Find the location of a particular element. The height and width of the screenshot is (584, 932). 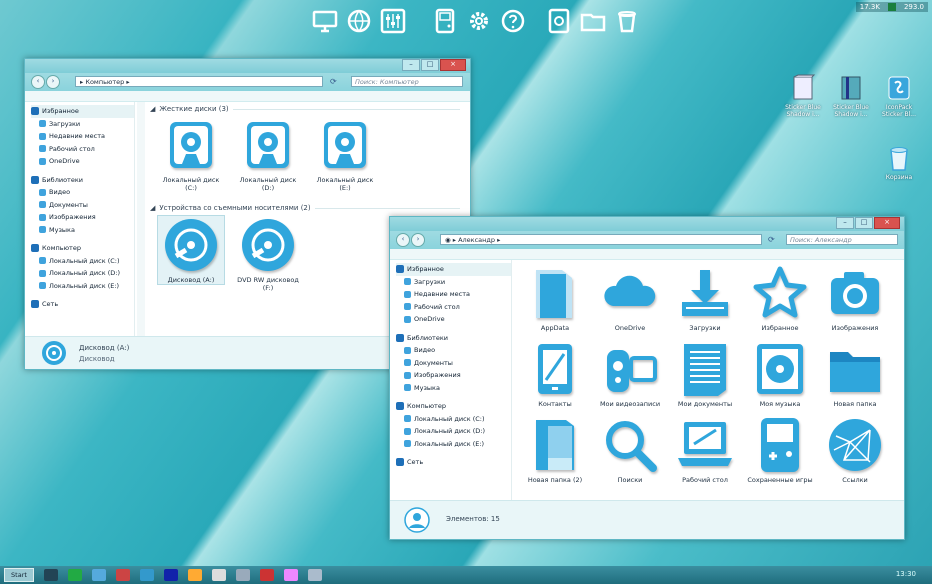

floppy-drive-tile: Дисковод (A:) is located at coordinates (191, 250).